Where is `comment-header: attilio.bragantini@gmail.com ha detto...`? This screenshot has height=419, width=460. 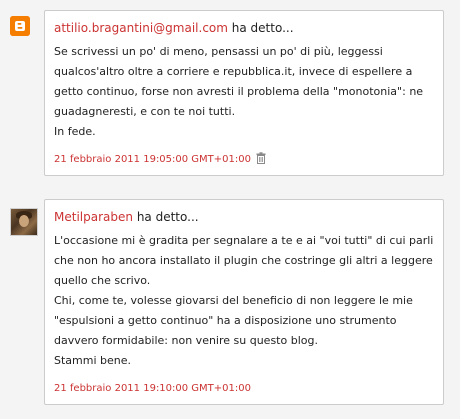 comment-header: attilio.bragantini@gmail.com ha detto... is located at coordinates (244, 28).